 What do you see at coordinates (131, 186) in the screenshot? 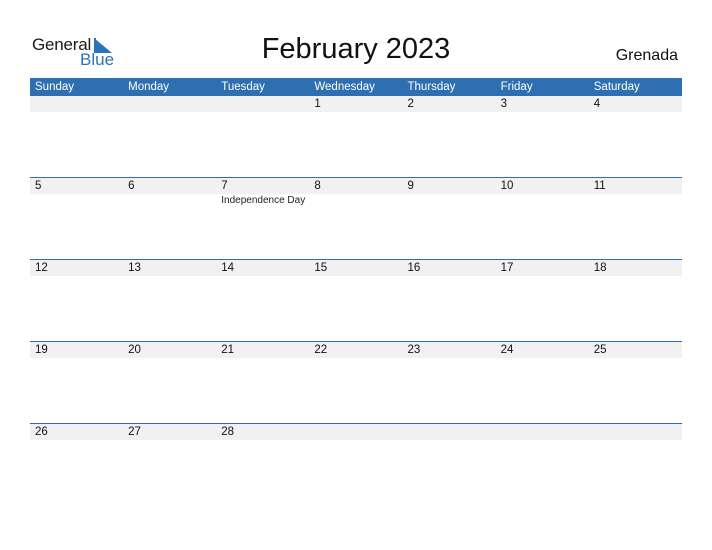
I see `day-number: 6` at bounding box center [131, 186].